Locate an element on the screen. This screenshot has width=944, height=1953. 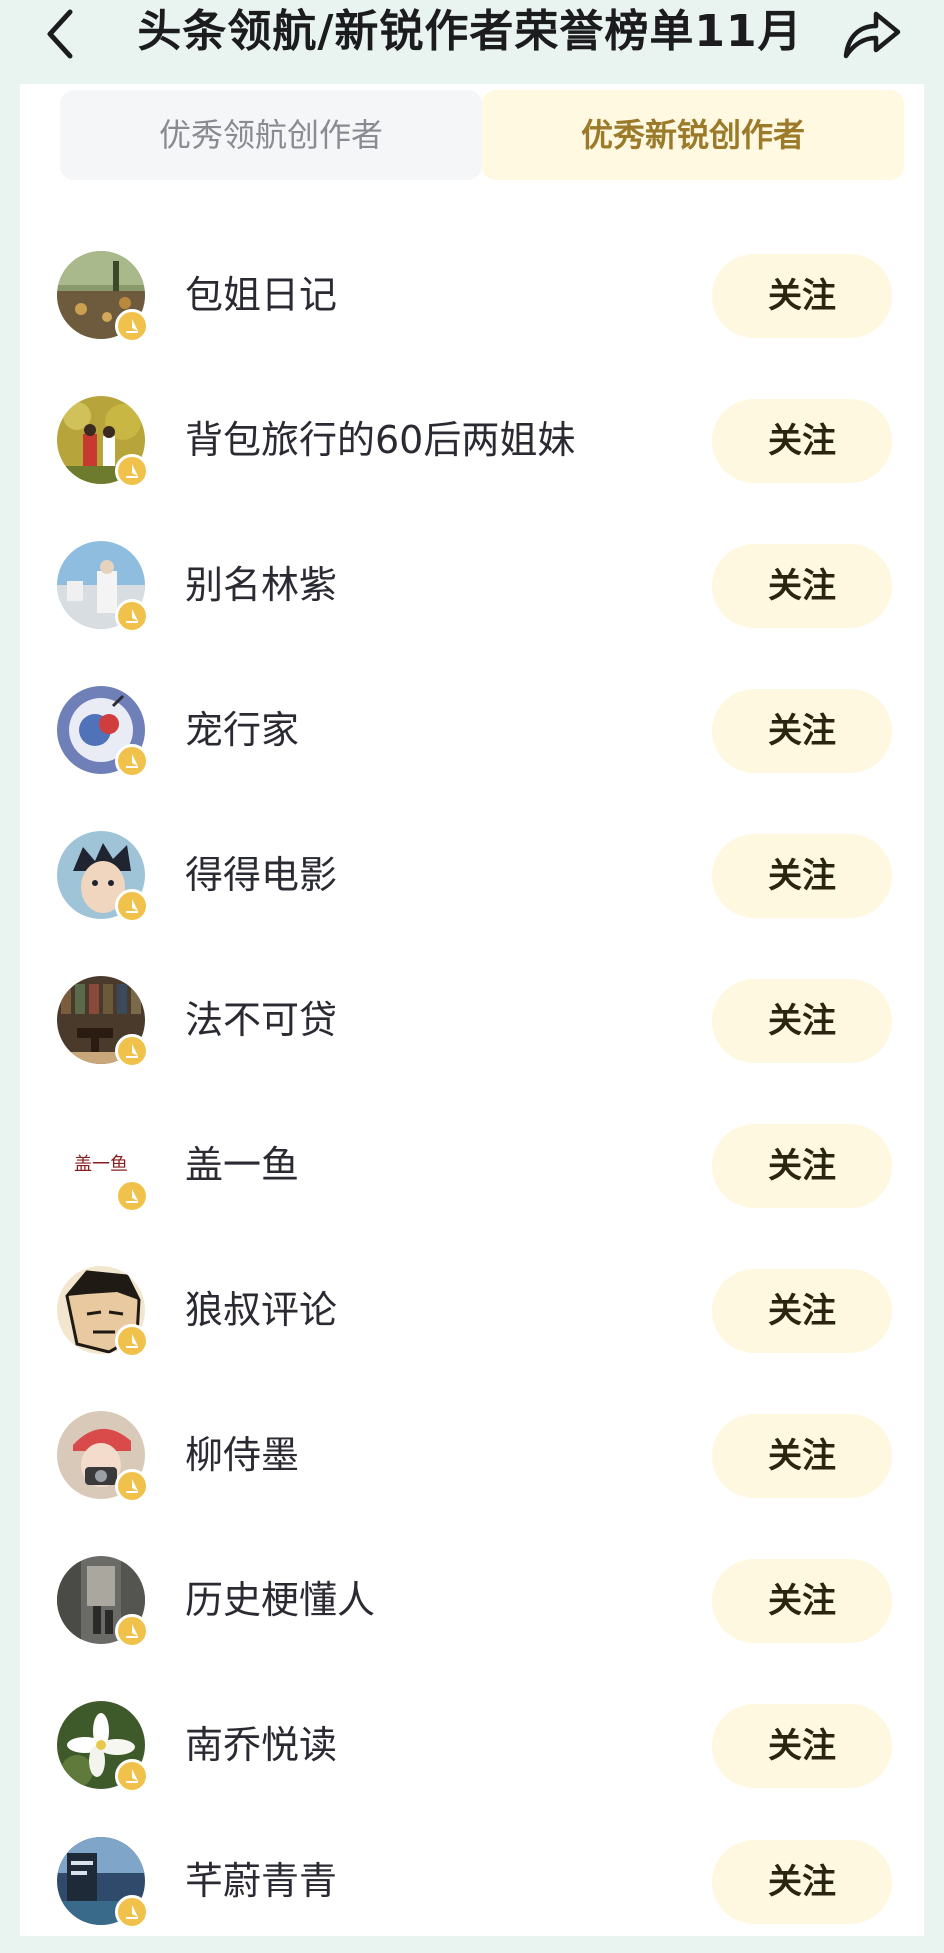
tab-outstanding-leader-creators: 优秀领航创作者 is located at coordinates (271, 135).